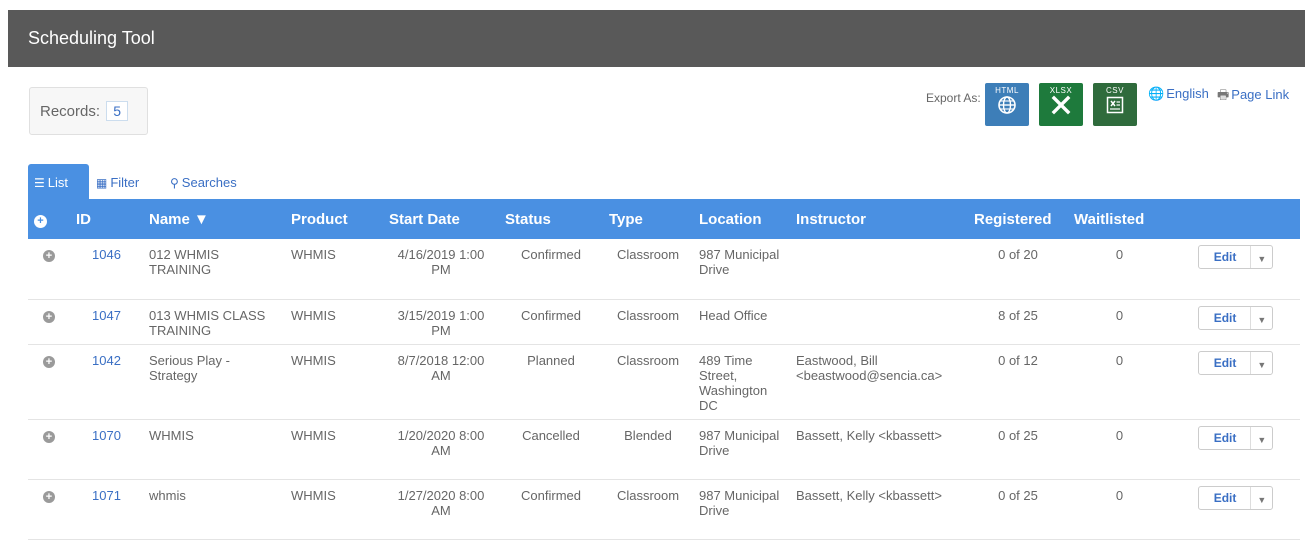 The image size is (1305, 540). What do you see at coordinates (652, 5) in the screenshot?
I see `top-margin` at bounding box center [652, 5].